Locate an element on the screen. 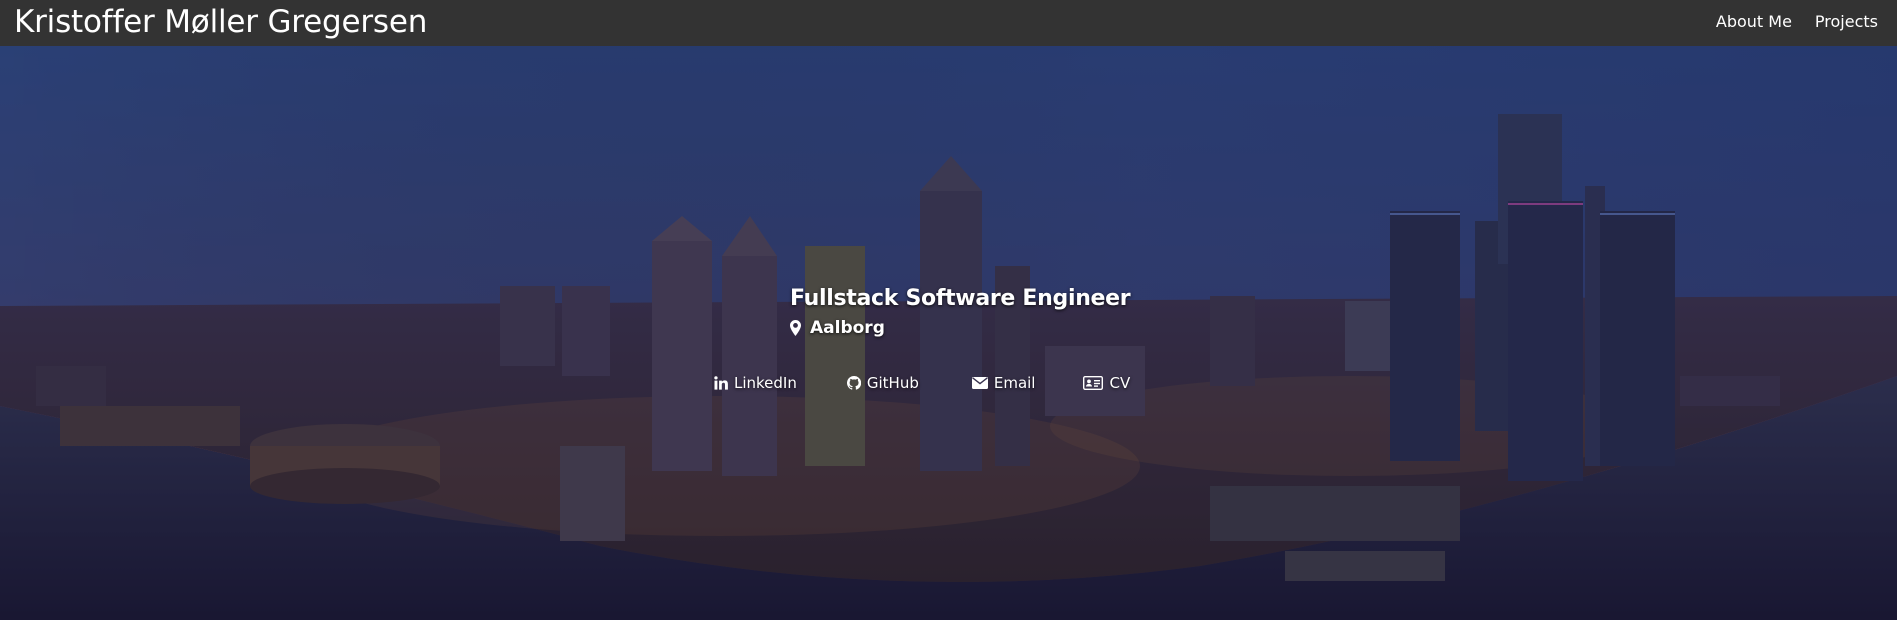 The width and height of the screenshot is (1897, 620). nav-projects: Projects is located at coordinates (1846, 21).